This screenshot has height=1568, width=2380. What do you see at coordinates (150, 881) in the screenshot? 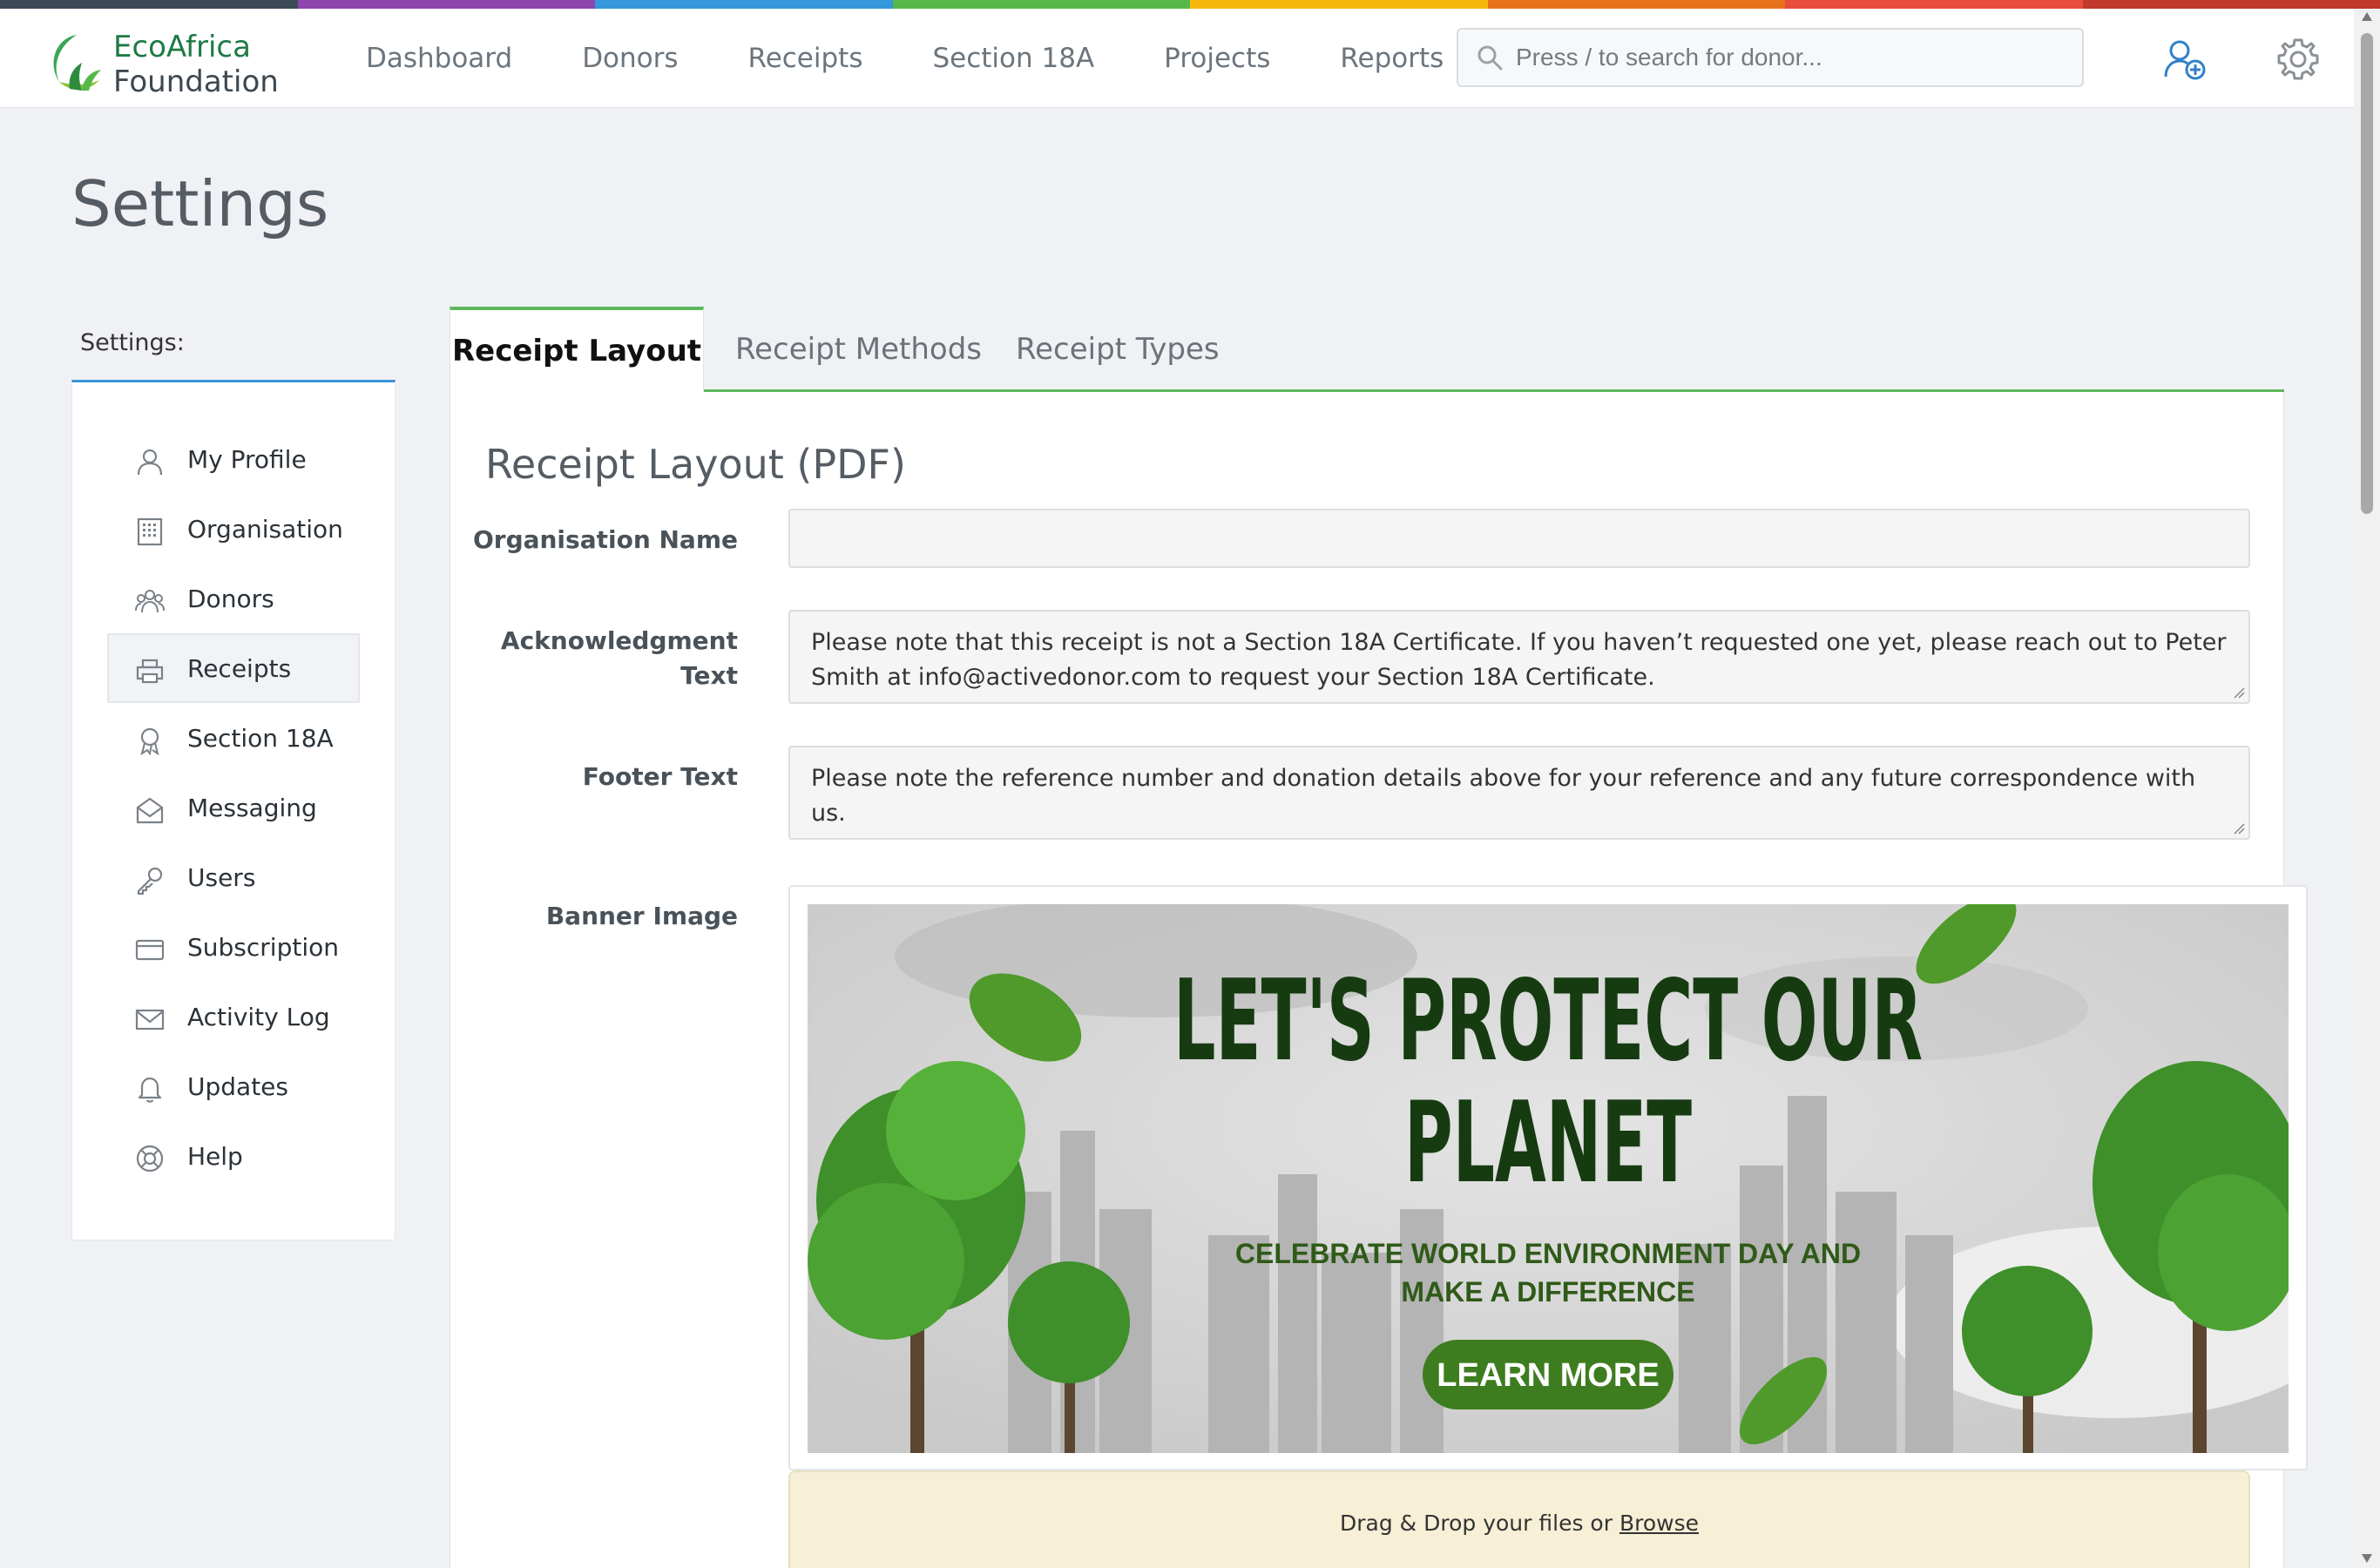
I see `key-icon` at bounding box center [150, 881].